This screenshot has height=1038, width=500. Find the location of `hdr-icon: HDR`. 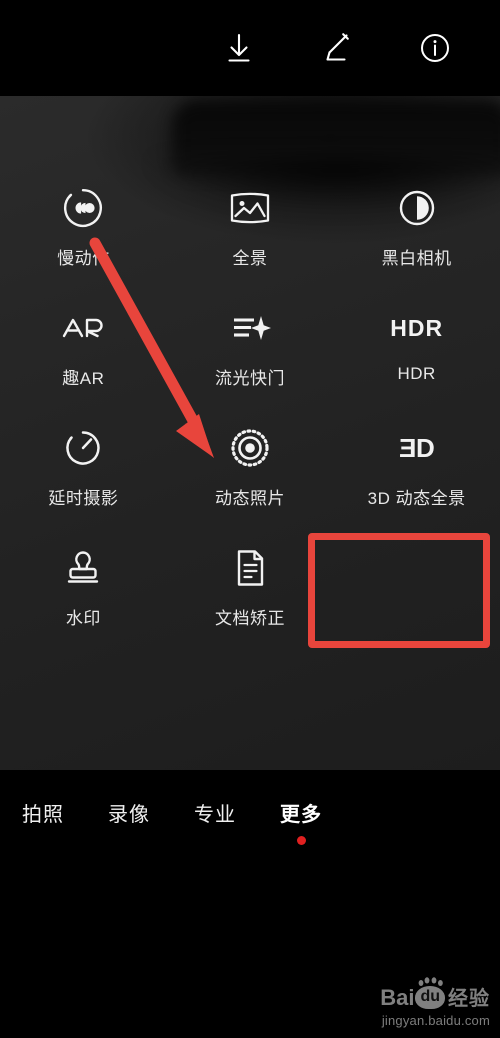

hdr-icon: HDR is located at coordinates (417, 327).